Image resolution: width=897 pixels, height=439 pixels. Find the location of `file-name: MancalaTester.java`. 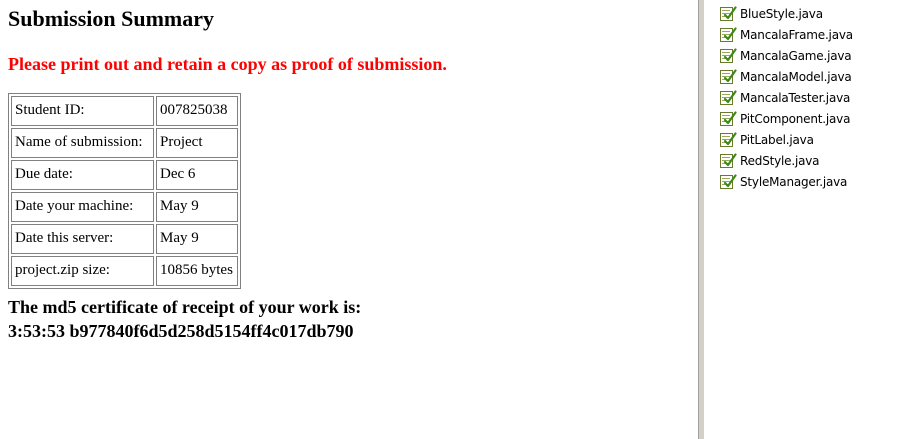

file-name: MancalaTester.java is located at coordinates (795, 97).